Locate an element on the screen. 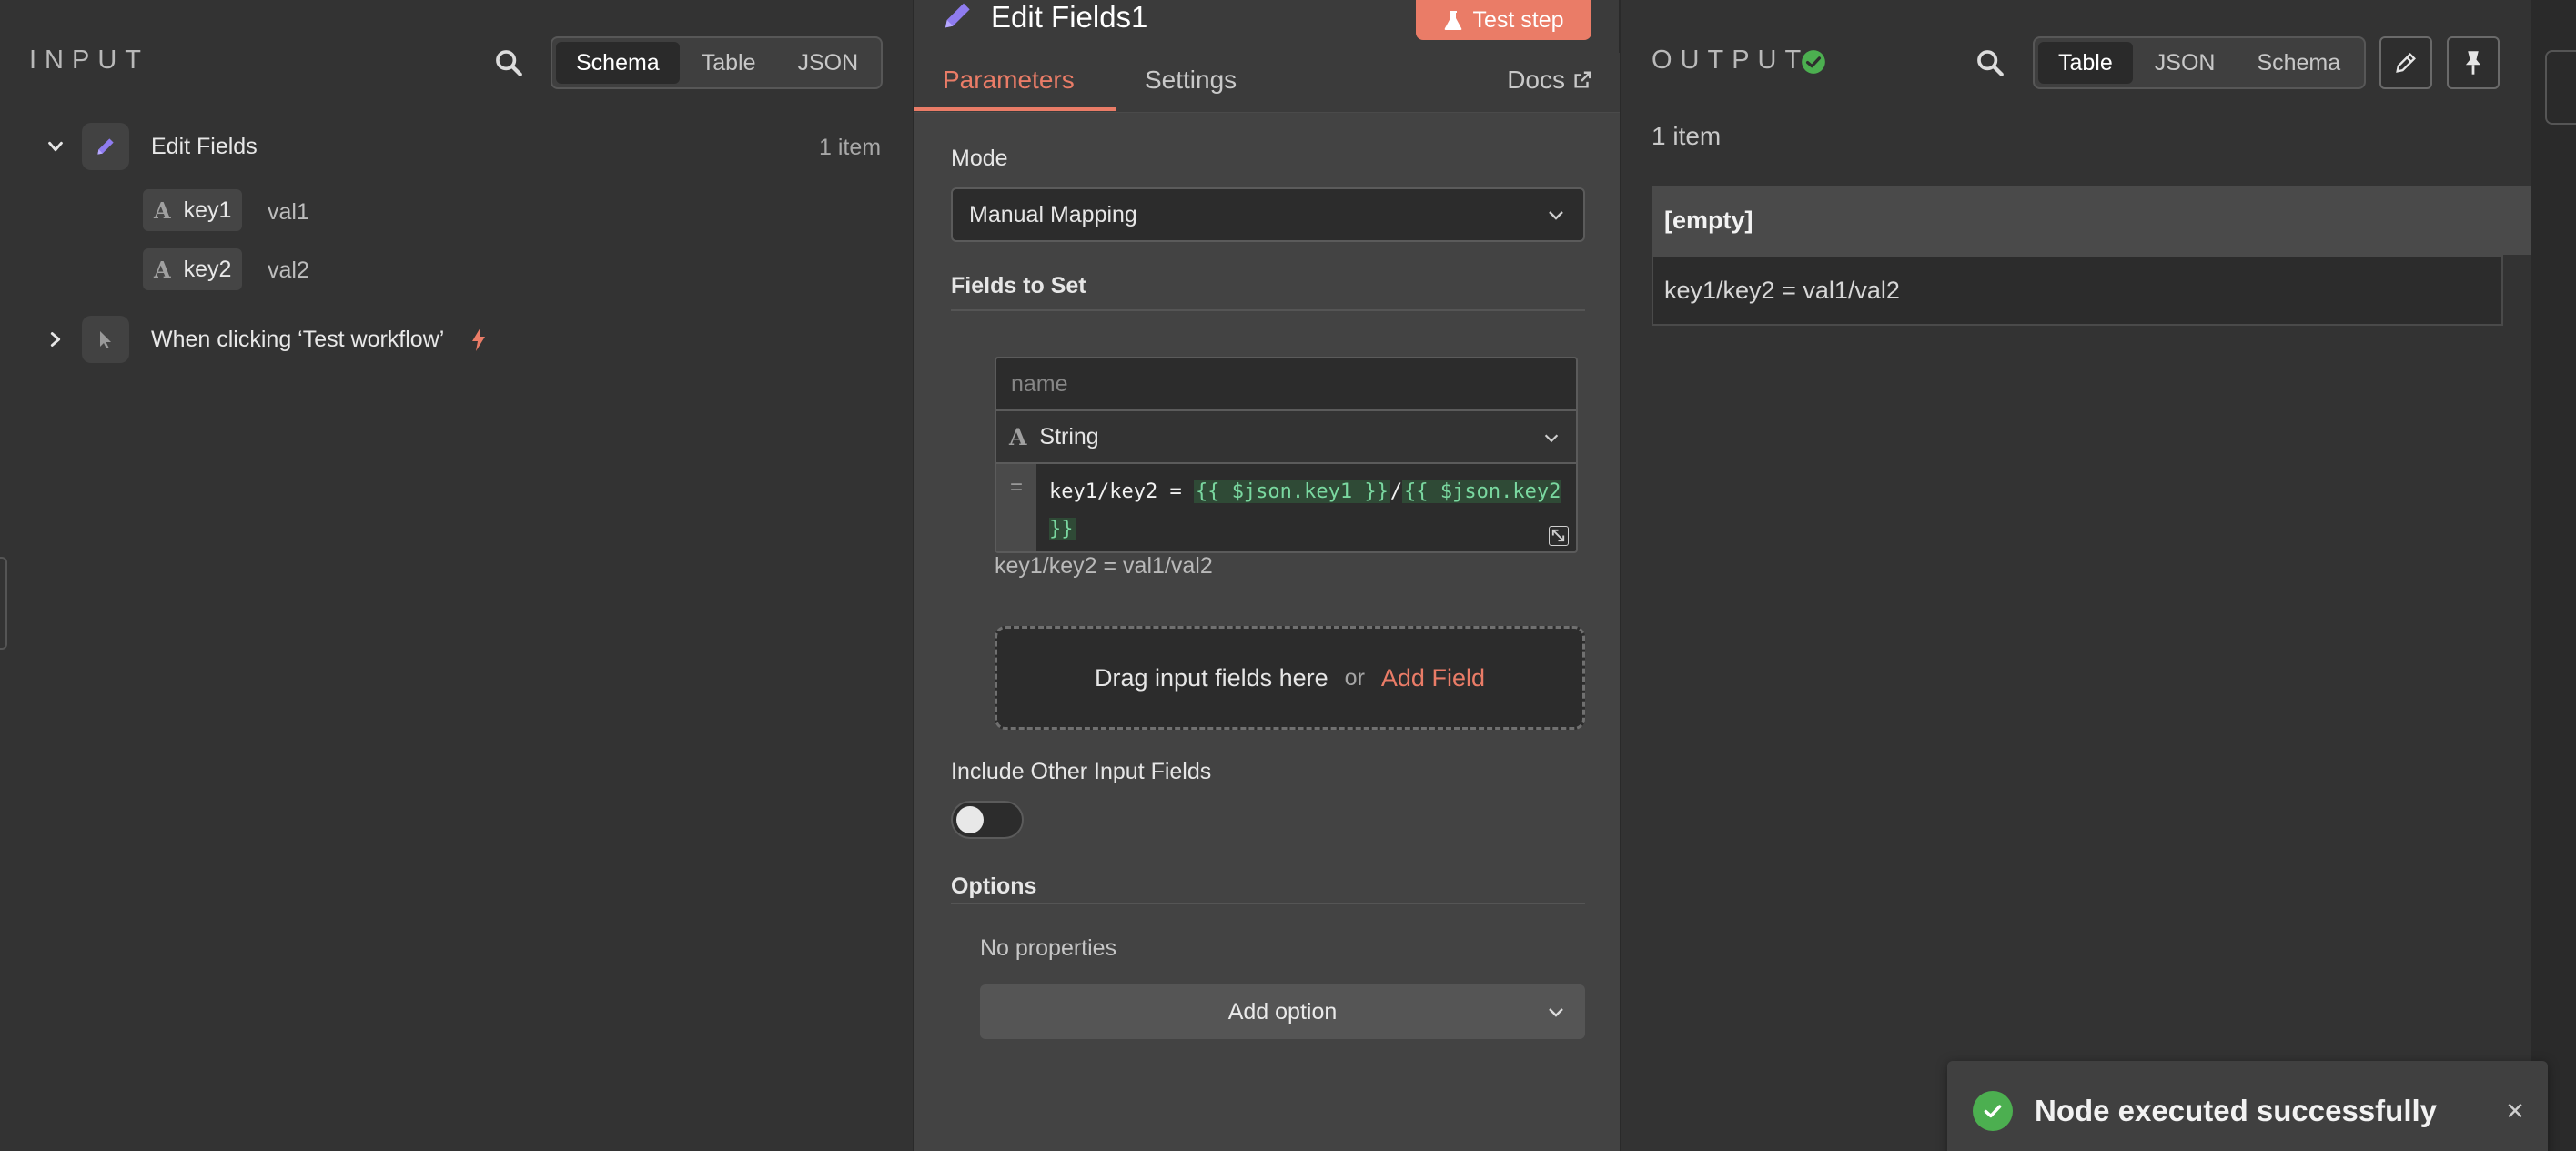 This screenshot has width=2576, height=1151. schema-field-key2: A key2 is located at coordinates (193, 269).